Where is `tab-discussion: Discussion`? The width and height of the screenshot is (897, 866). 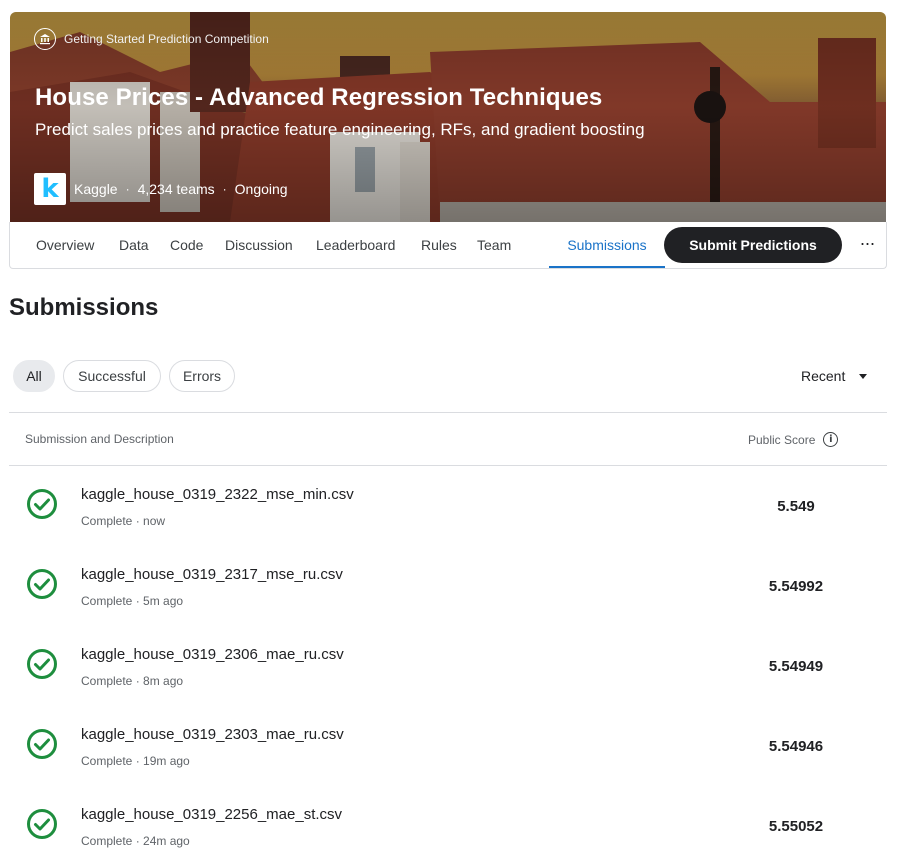
tab-discussion: Discussion is located at coordinates (259, 245).